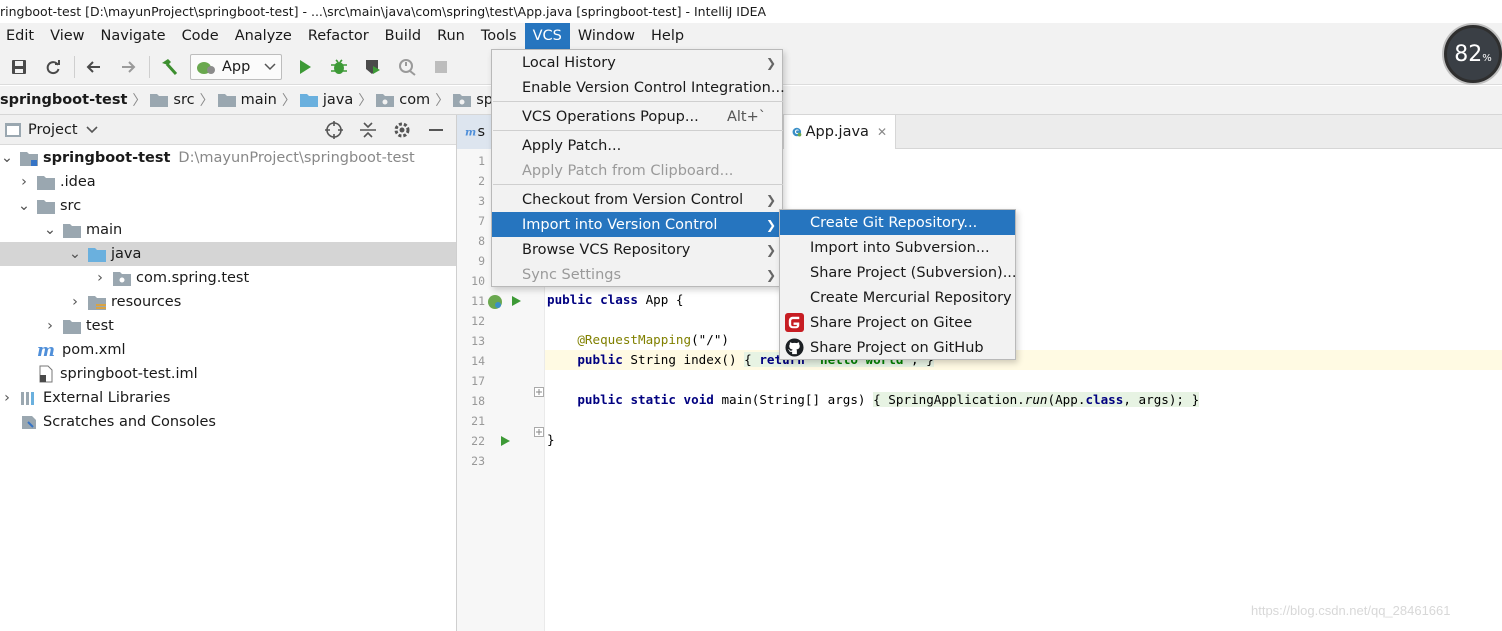 The height and width of the screenshot is (631, 1502). Describe the element at coordinates (128, 67) in the screenshot. I see `forward-icon` at that location.